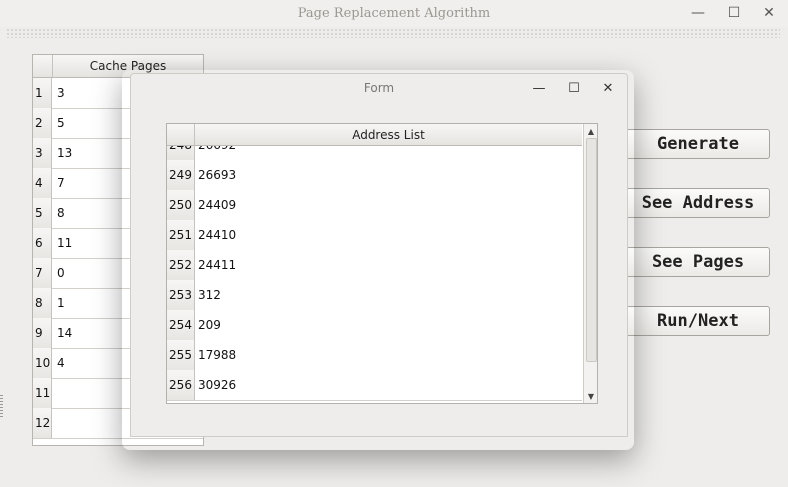 Image resolution: width=788 pixels, height=487 pixels. I want to click on table-cell: 26692, so click(217, 153).